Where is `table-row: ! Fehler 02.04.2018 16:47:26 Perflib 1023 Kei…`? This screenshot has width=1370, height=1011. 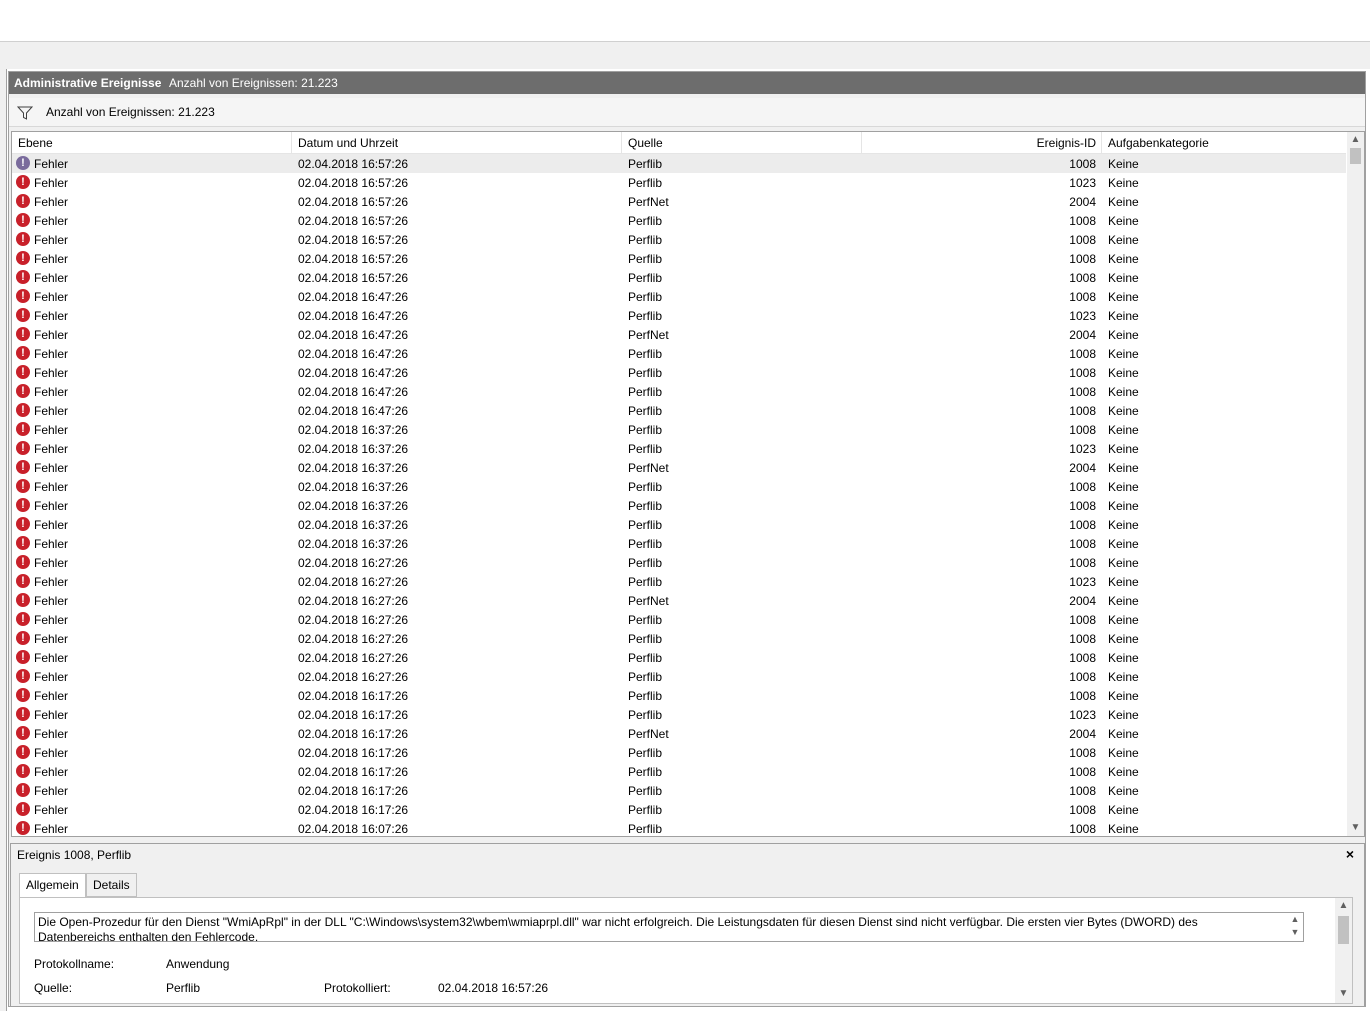 table-row: ! Fehler 02.04.2018 16:47:26 Perflib 1023 Kei… is located at coordinates (679, 315).